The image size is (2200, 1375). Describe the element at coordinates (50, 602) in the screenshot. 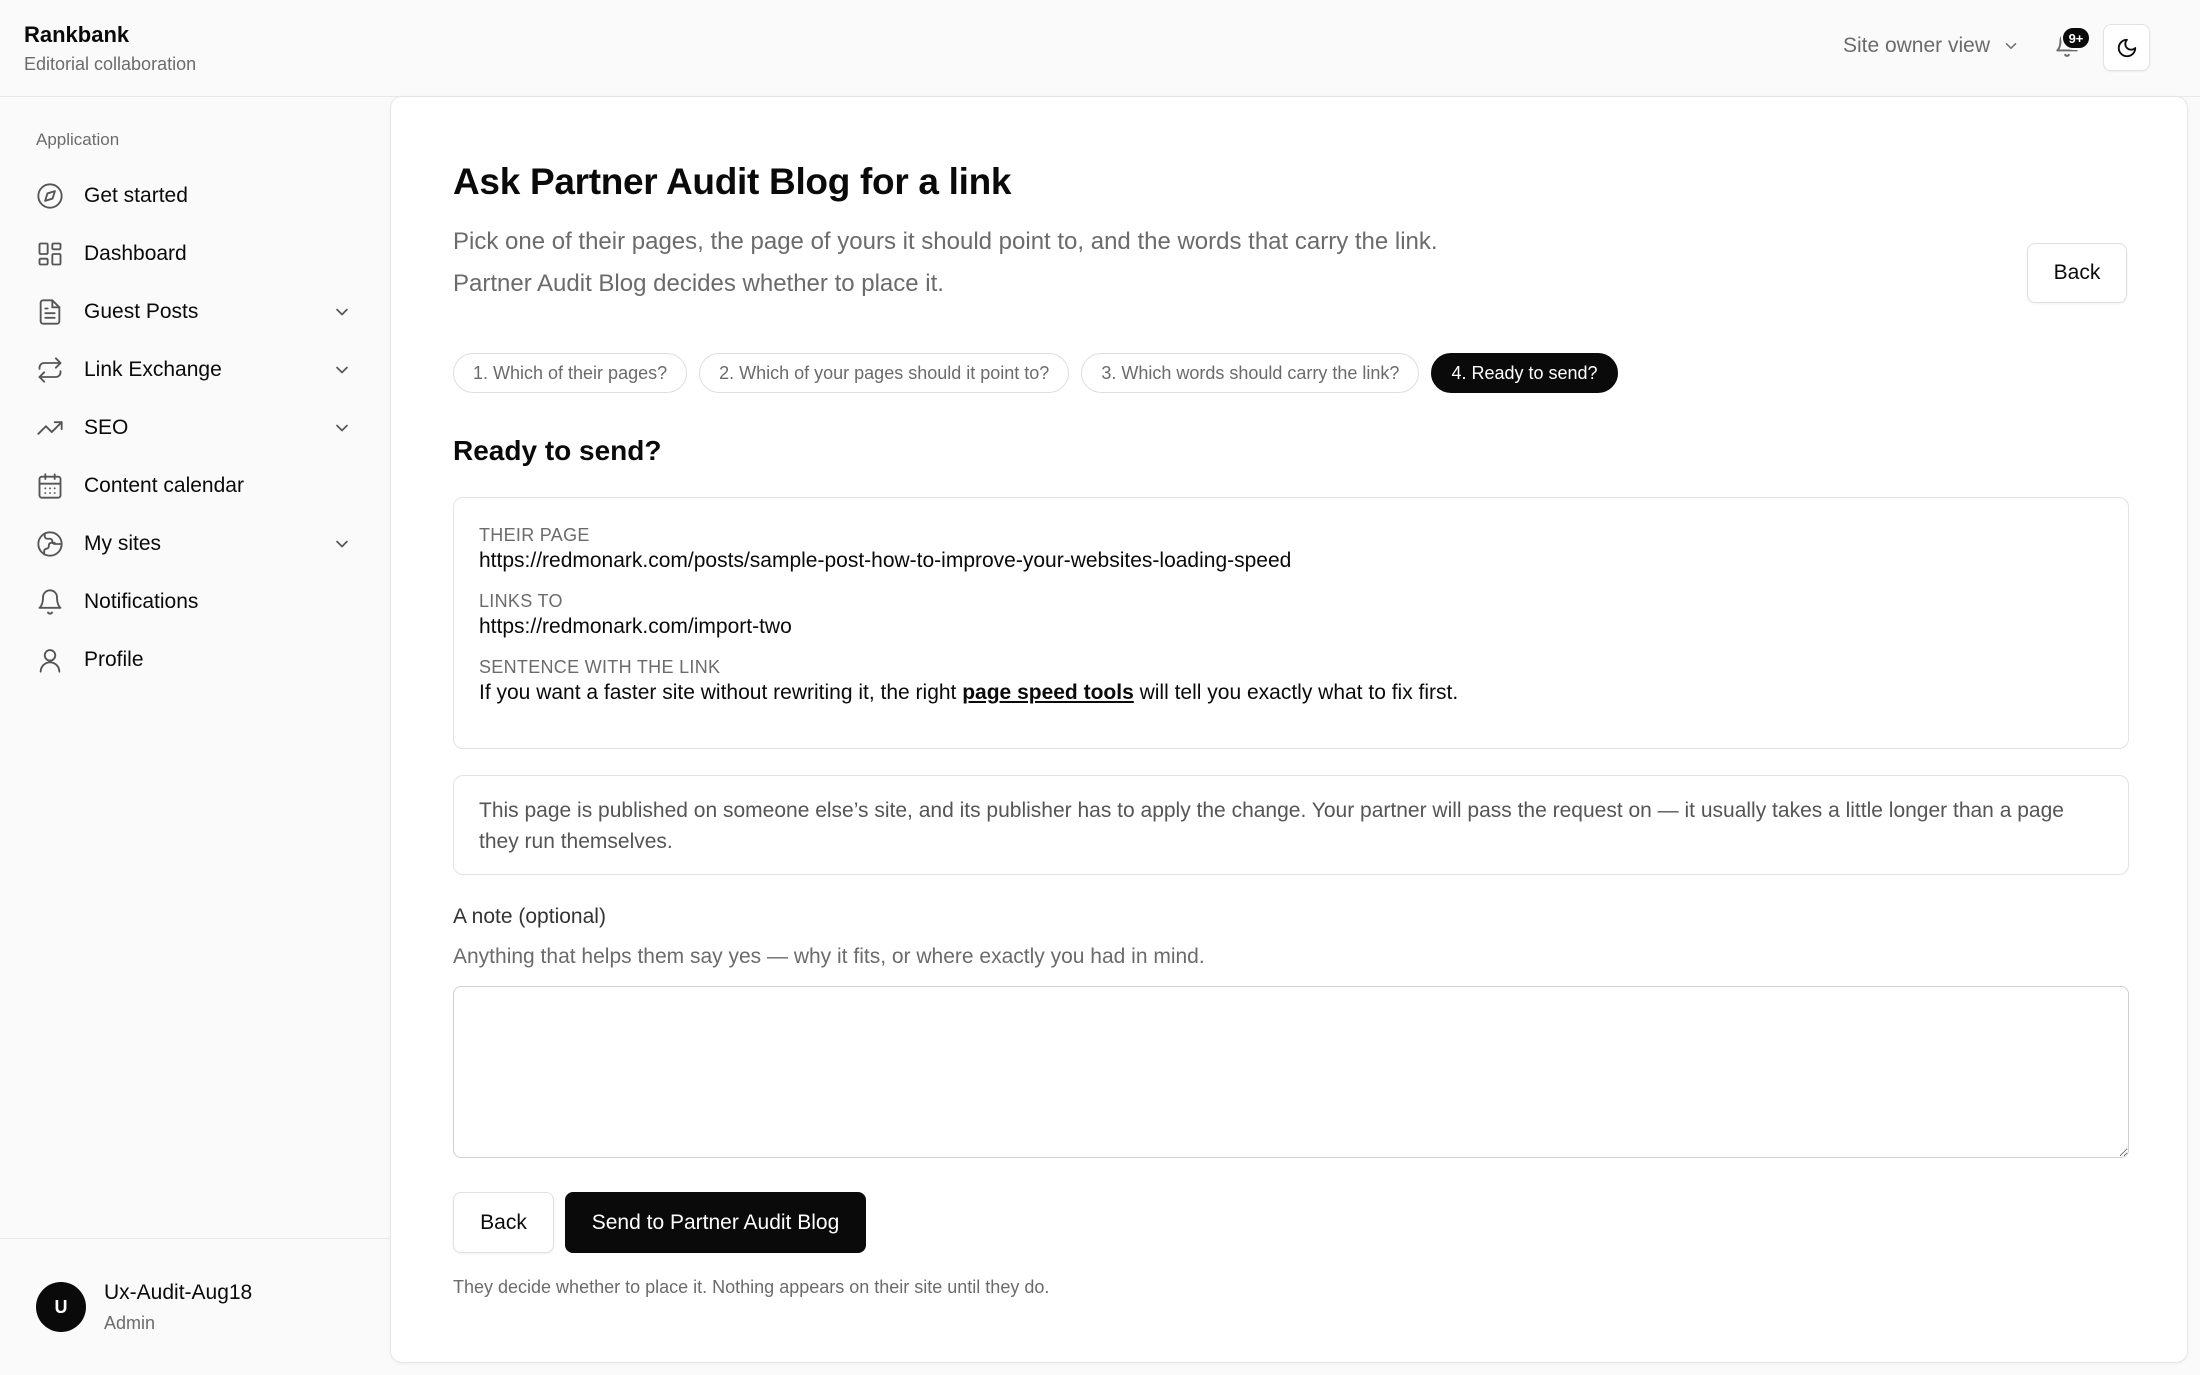

I see `bell-icon` at that location.